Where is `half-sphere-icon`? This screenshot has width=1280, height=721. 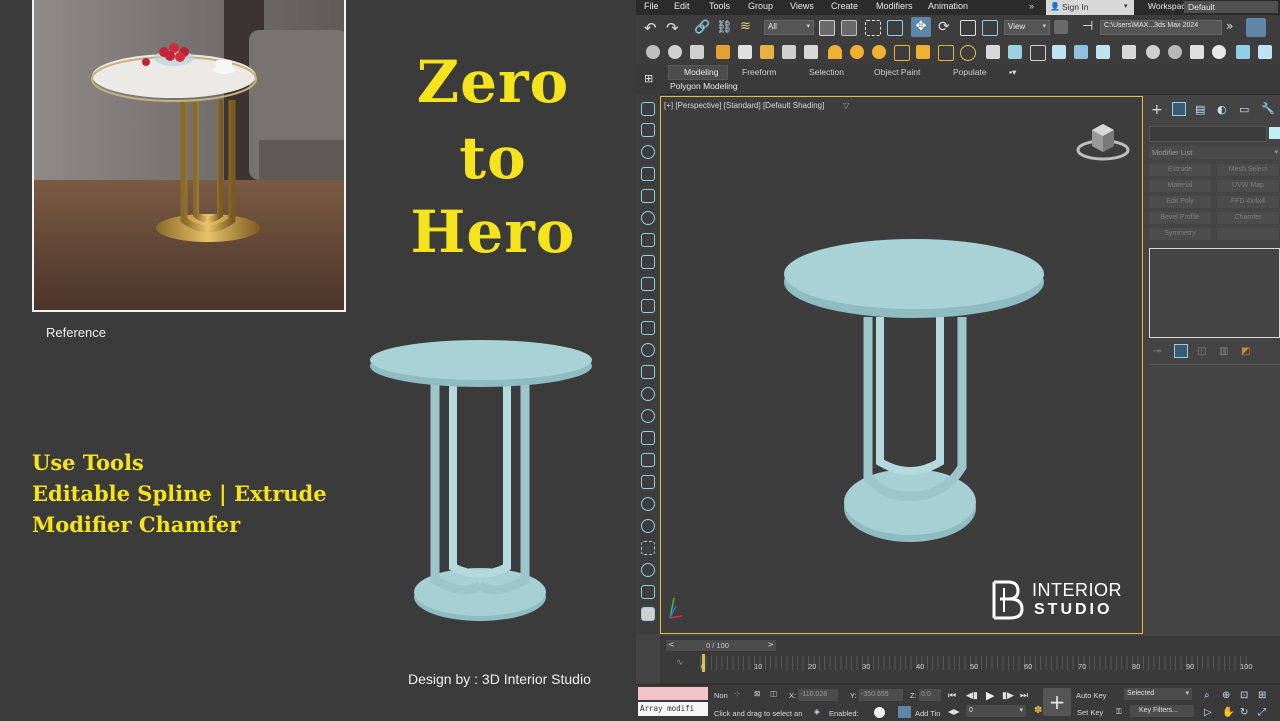
half-sphere-icon is located at coordinates (857, 52).